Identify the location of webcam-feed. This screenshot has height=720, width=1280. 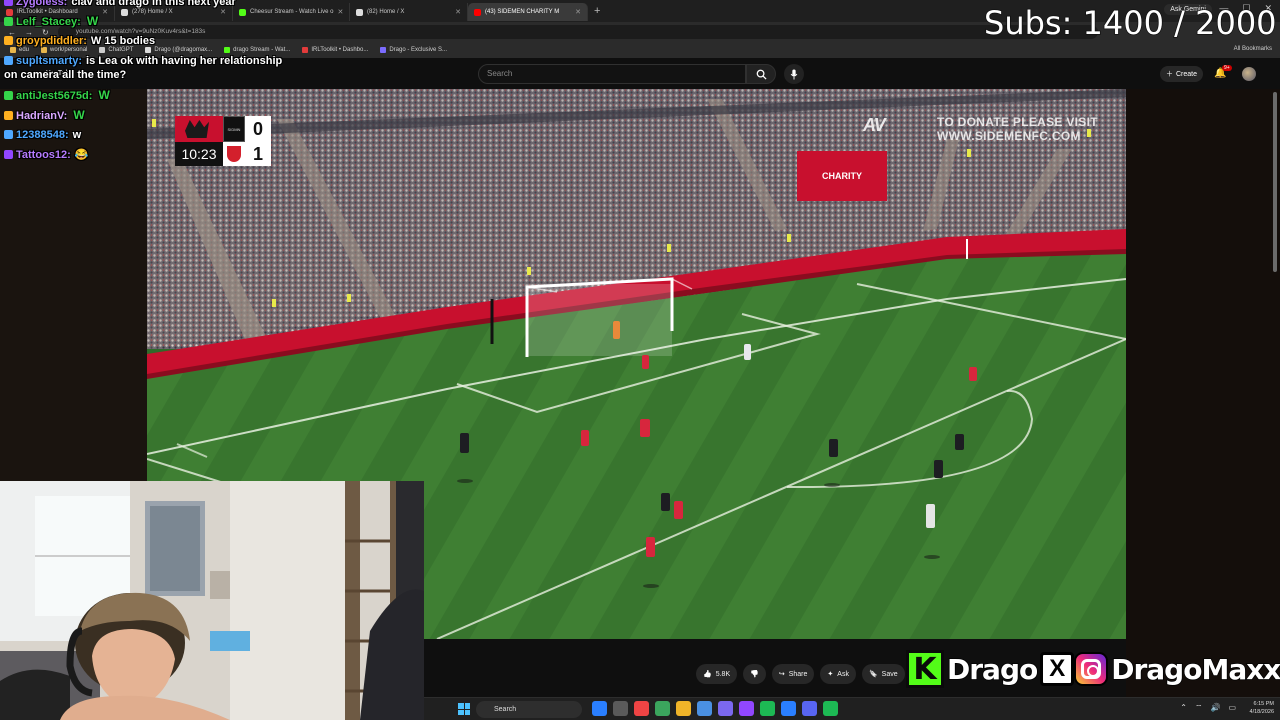
(212, 600).